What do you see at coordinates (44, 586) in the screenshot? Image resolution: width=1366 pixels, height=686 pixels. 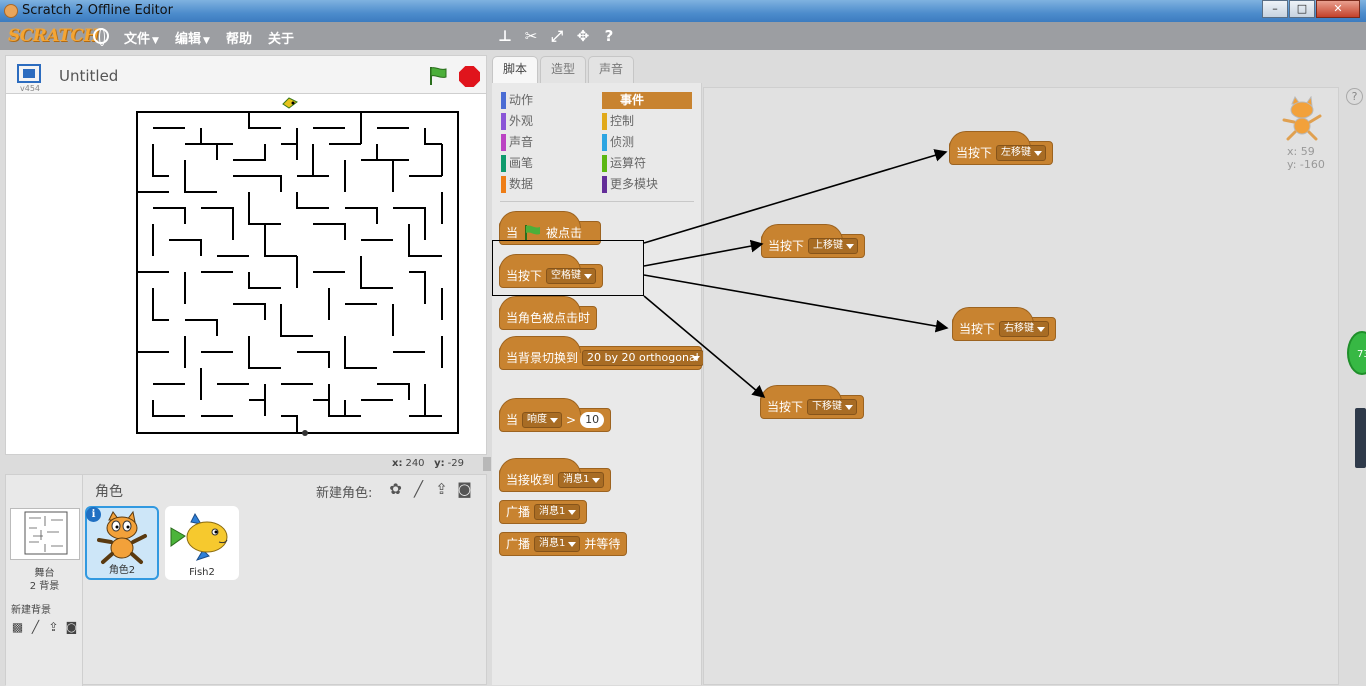 I see `backdrop-count: 2 背景` at bounding box center [44, 586].